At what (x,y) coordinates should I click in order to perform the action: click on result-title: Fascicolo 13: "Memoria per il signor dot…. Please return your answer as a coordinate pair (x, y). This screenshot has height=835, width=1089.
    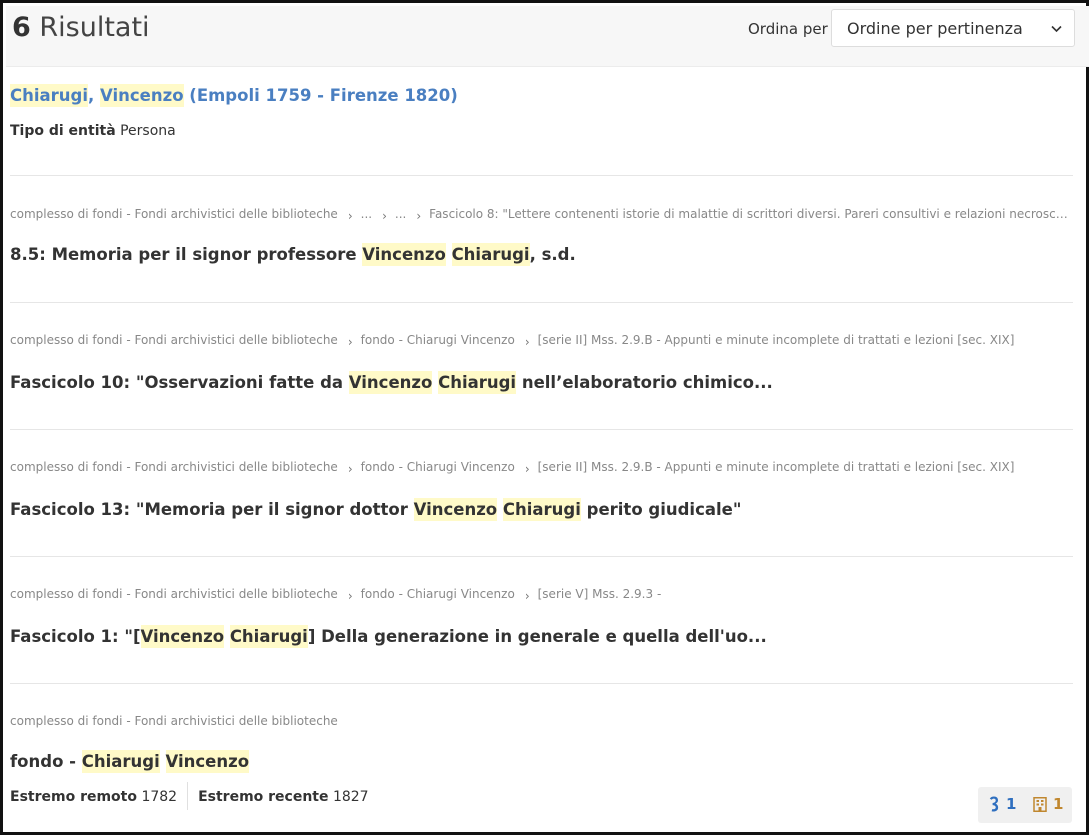
    Looking at the image, I should click on (541, 509).